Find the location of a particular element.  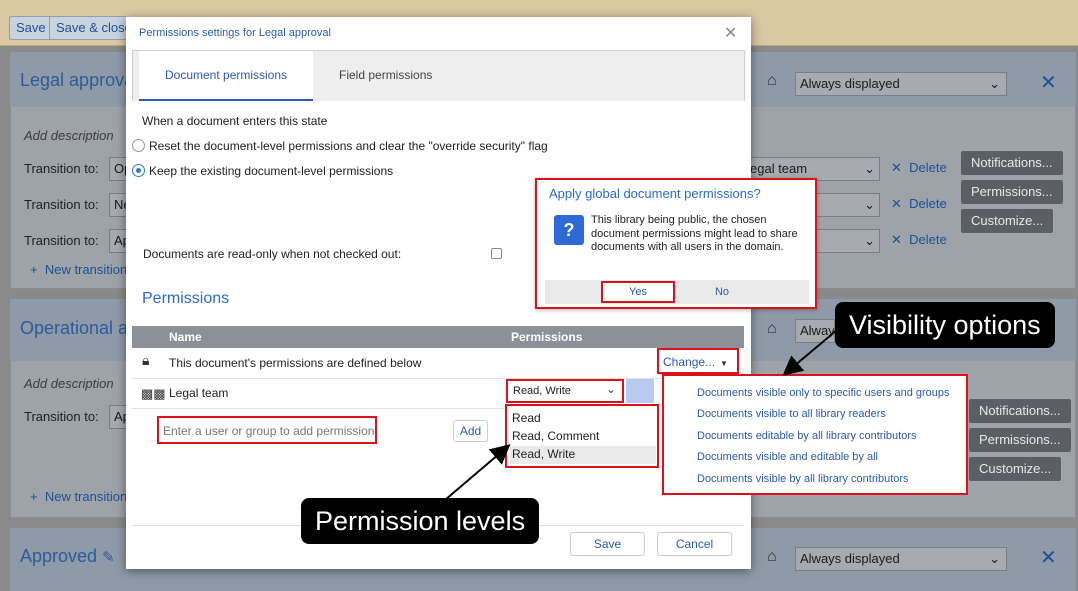

permission-levels-callout: Permission levels is located at coordinates (420, 521).